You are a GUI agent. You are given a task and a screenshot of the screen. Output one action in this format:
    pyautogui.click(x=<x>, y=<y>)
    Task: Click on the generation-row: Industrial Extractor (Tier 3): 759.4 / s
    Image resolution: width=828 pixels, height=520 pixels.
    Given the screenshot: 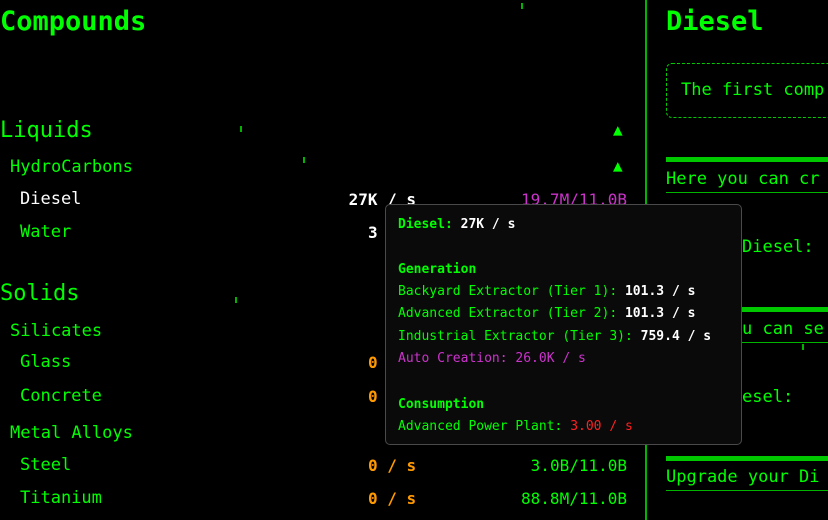 What is the action you would take?
    pyautogui.click(x=554, y=336)
    